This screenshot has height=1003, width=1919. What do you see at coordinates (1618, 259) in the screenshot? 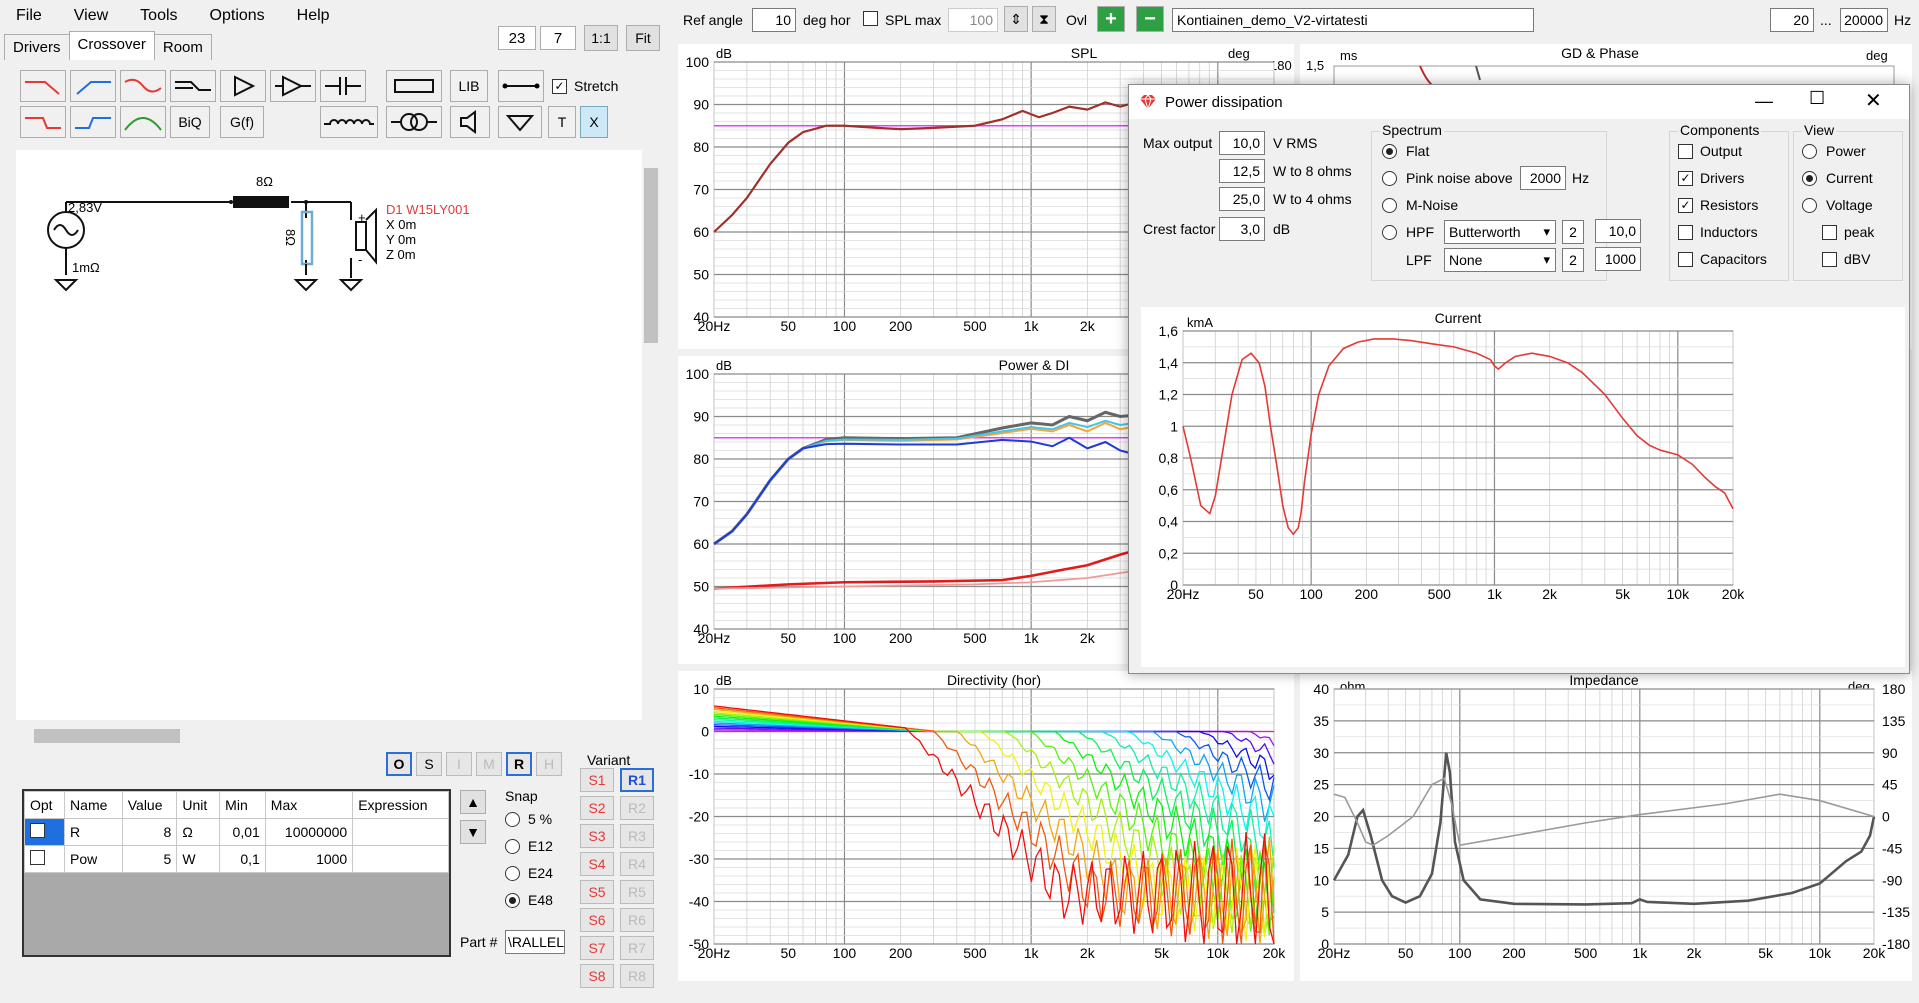
I see `lpf-freq-input: 1000` at bounding box center [1618, 259].